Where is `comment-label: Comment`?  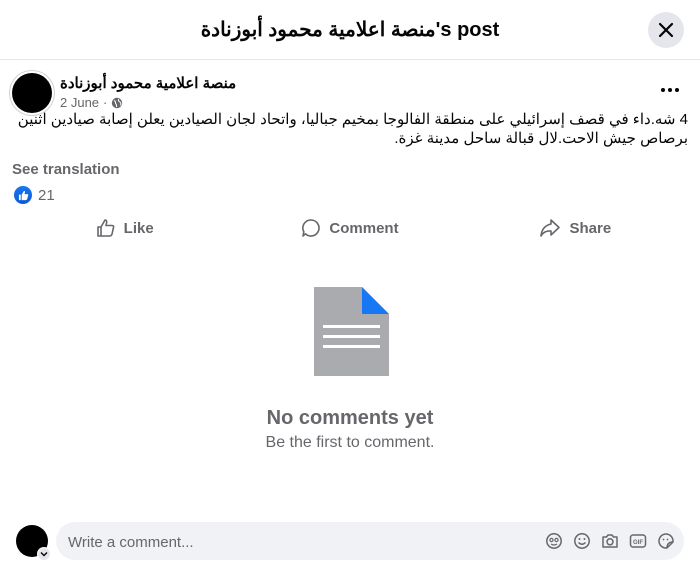 comment-label: Comment is located at coordinates (364, 228).